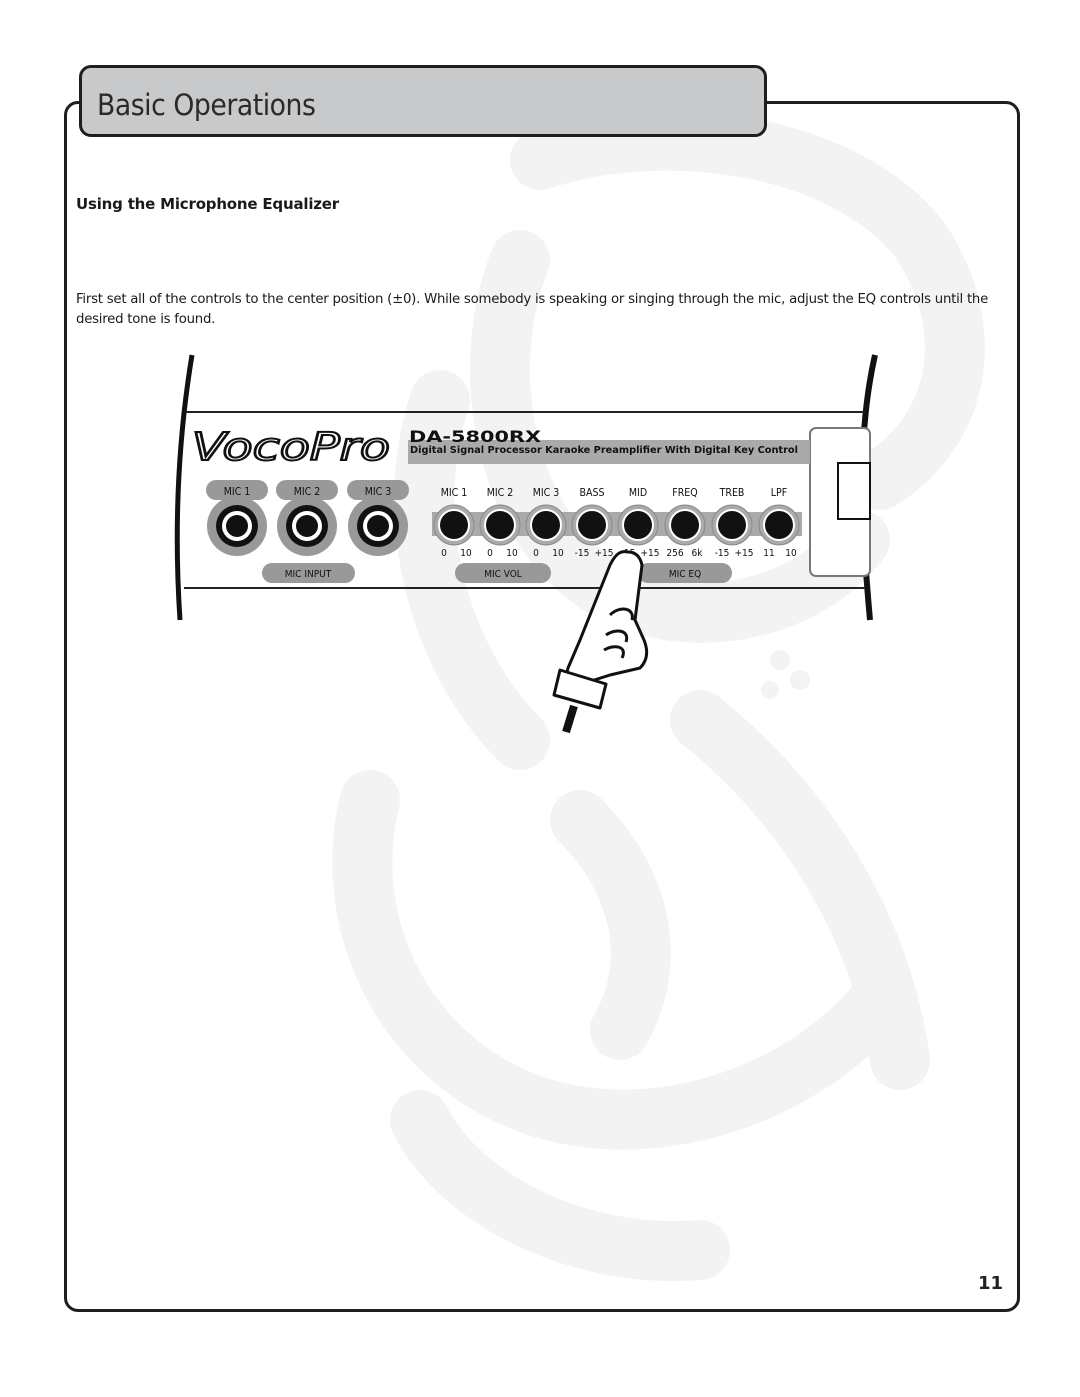  I want to click on knob-bass: BASS -15 +15, so click(592, 523).